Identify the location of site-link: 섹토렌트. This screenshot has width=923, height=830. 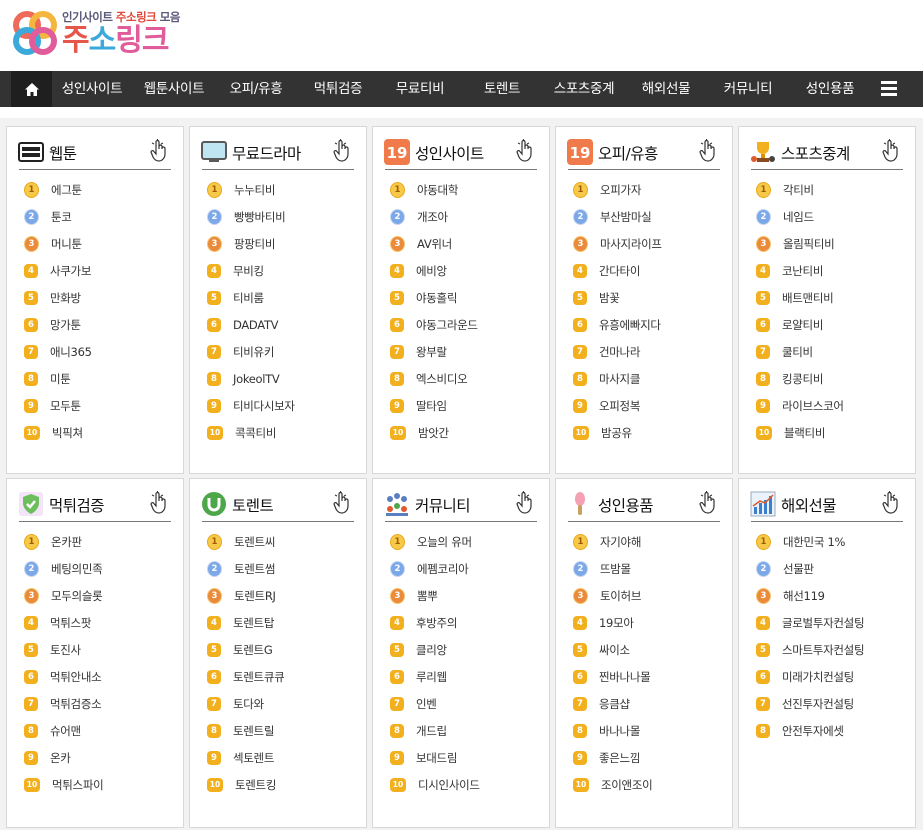
(253, 758).